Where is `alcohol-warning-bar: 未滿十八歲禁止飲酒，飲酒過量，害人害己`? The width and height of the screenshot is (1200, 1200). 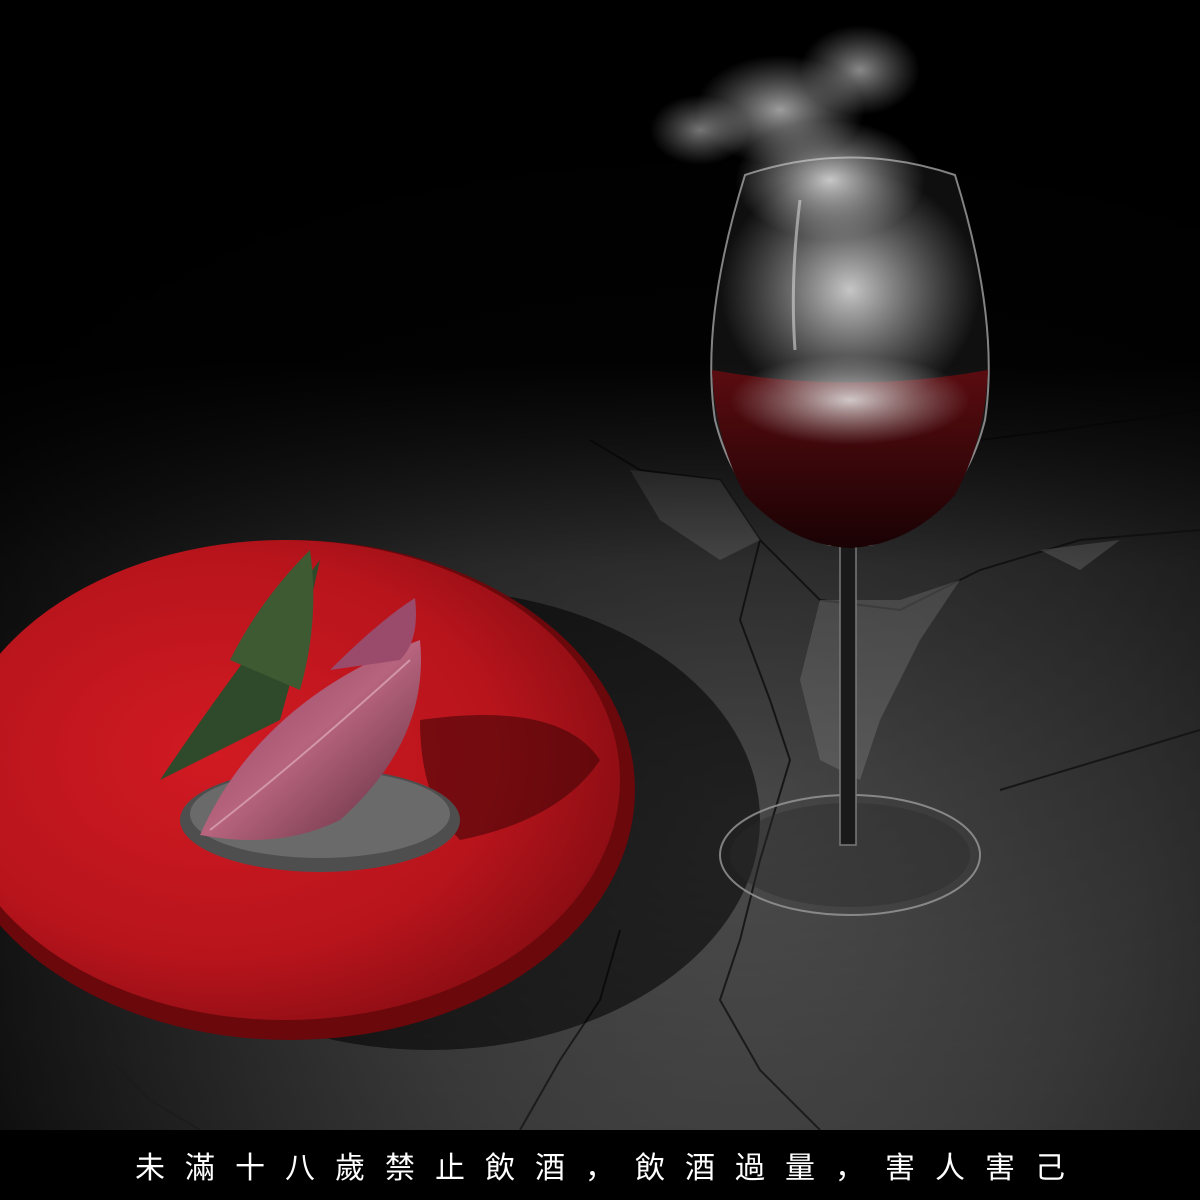 alcohol-warning-bar: 未滿十八歲禁止飲酒，飲酒過量，害人害己 is located at coordinates (600, 1165).